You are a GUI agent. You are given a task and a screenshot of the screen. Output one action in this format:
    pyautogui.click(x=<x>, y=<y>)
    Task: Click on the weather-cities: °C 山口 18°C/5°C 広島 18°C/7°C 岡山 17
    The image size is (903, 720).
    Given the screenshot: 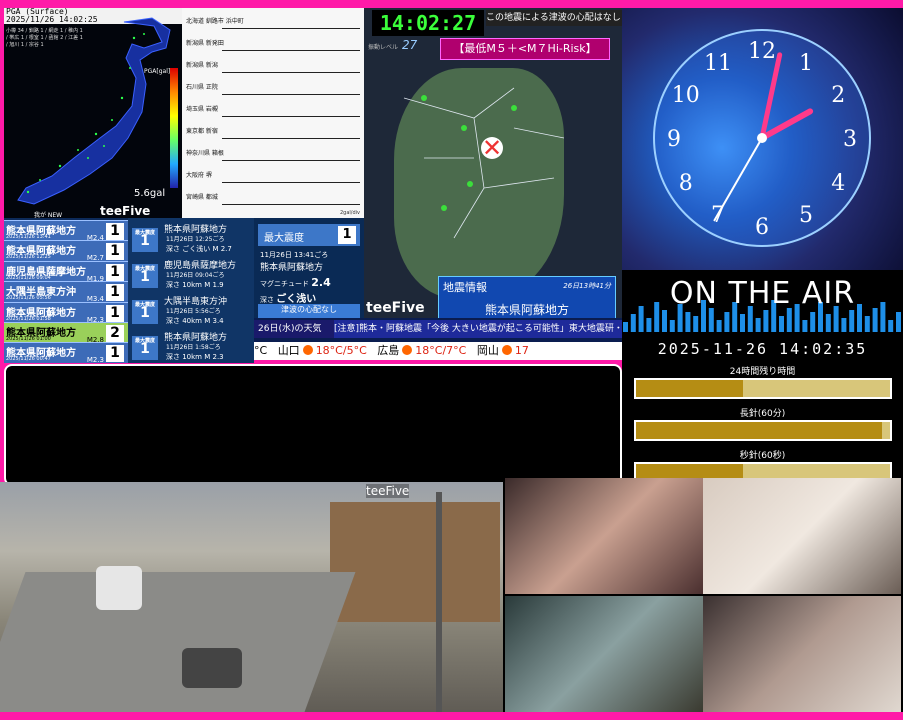 What is the action you would take?
    pyautogui.click(x=438, y=351)
    